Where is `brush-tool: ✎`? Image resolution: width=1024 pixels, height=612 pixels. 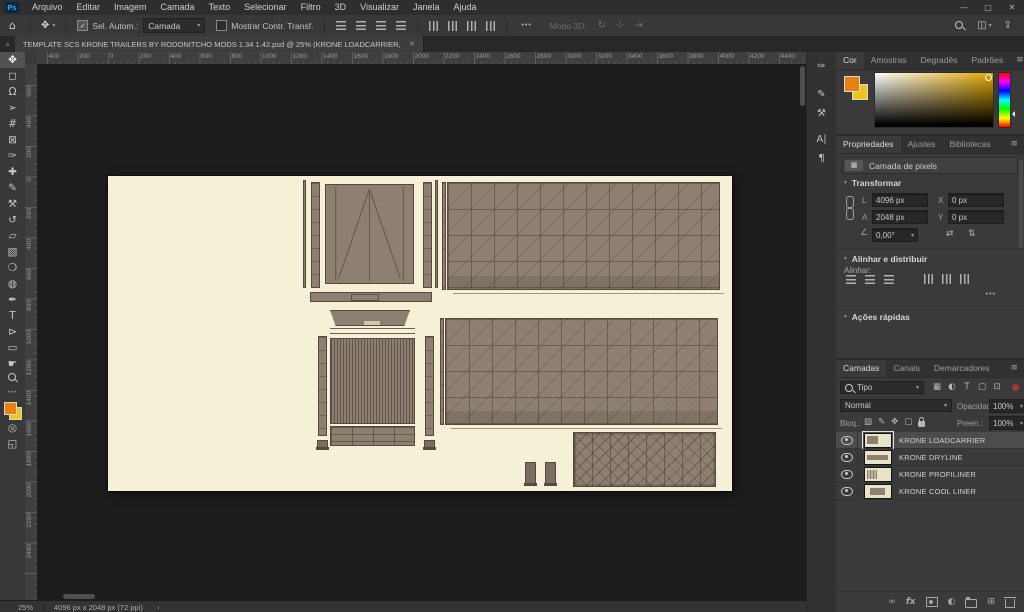
brush-tool: ✎ is located at coordinates (12, 188).